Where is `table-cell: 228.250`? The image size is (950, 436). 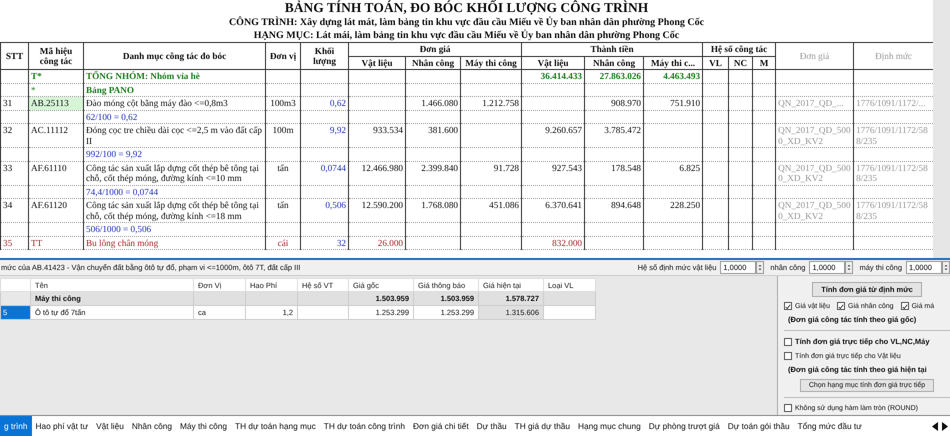
table-cell: 228.250 is located at coordinates (673, 210).